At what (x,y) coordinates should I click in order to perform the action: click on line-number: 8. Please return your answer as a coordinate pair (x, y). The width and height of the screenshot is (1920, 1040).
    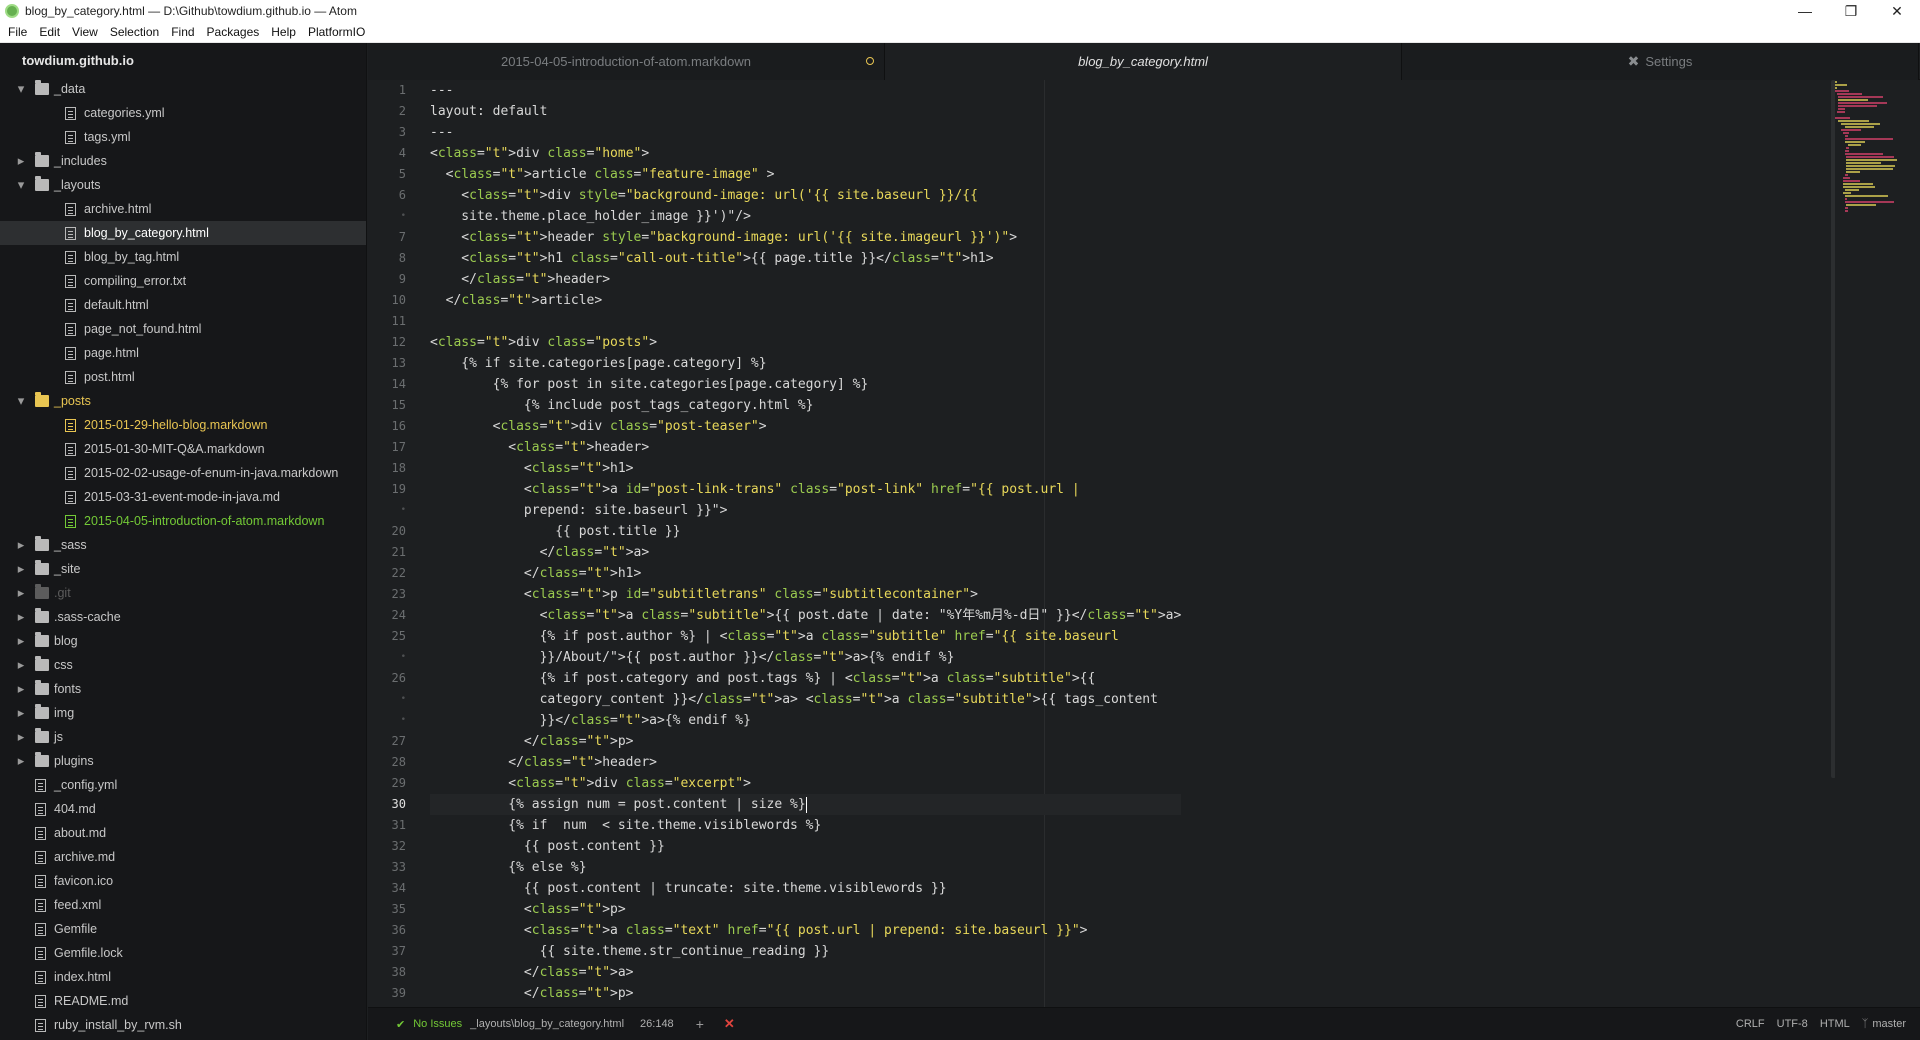
    Looking at the image, I should click on (390, 258).